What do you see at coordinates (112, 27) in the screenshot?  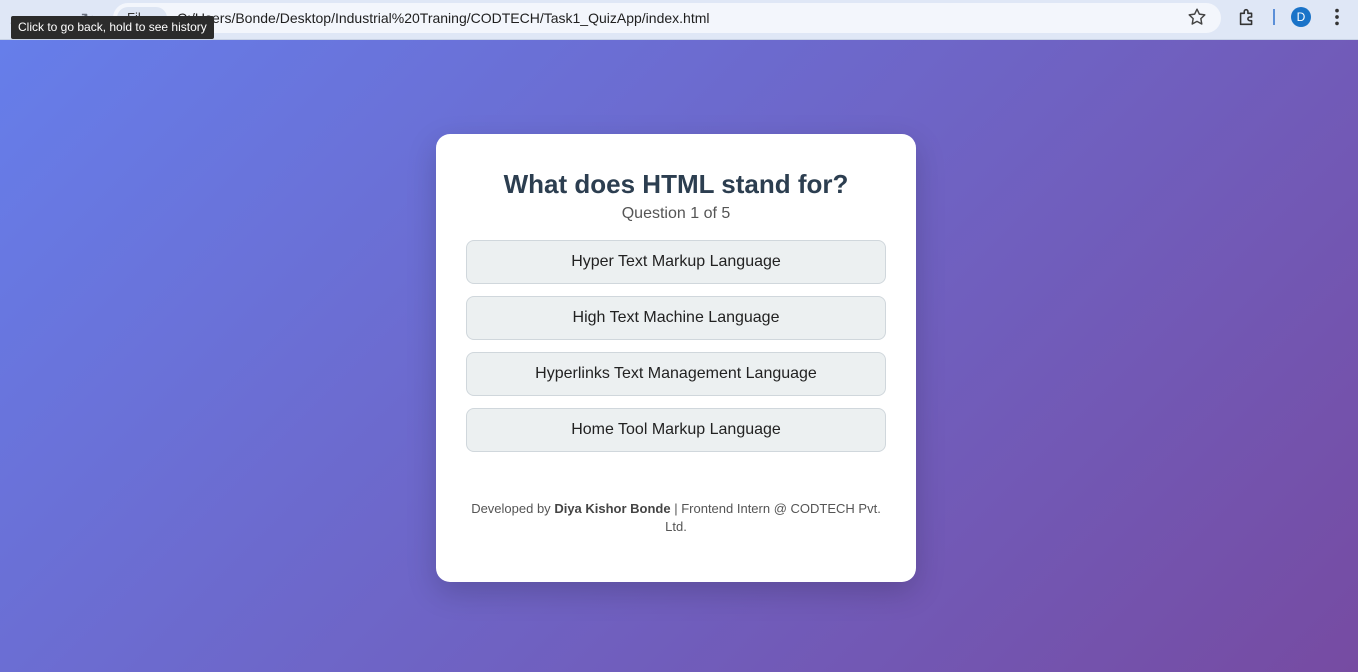 I see `back-button-tooltip: Click to go back, hold to see history` at bounding box center [112, 27].